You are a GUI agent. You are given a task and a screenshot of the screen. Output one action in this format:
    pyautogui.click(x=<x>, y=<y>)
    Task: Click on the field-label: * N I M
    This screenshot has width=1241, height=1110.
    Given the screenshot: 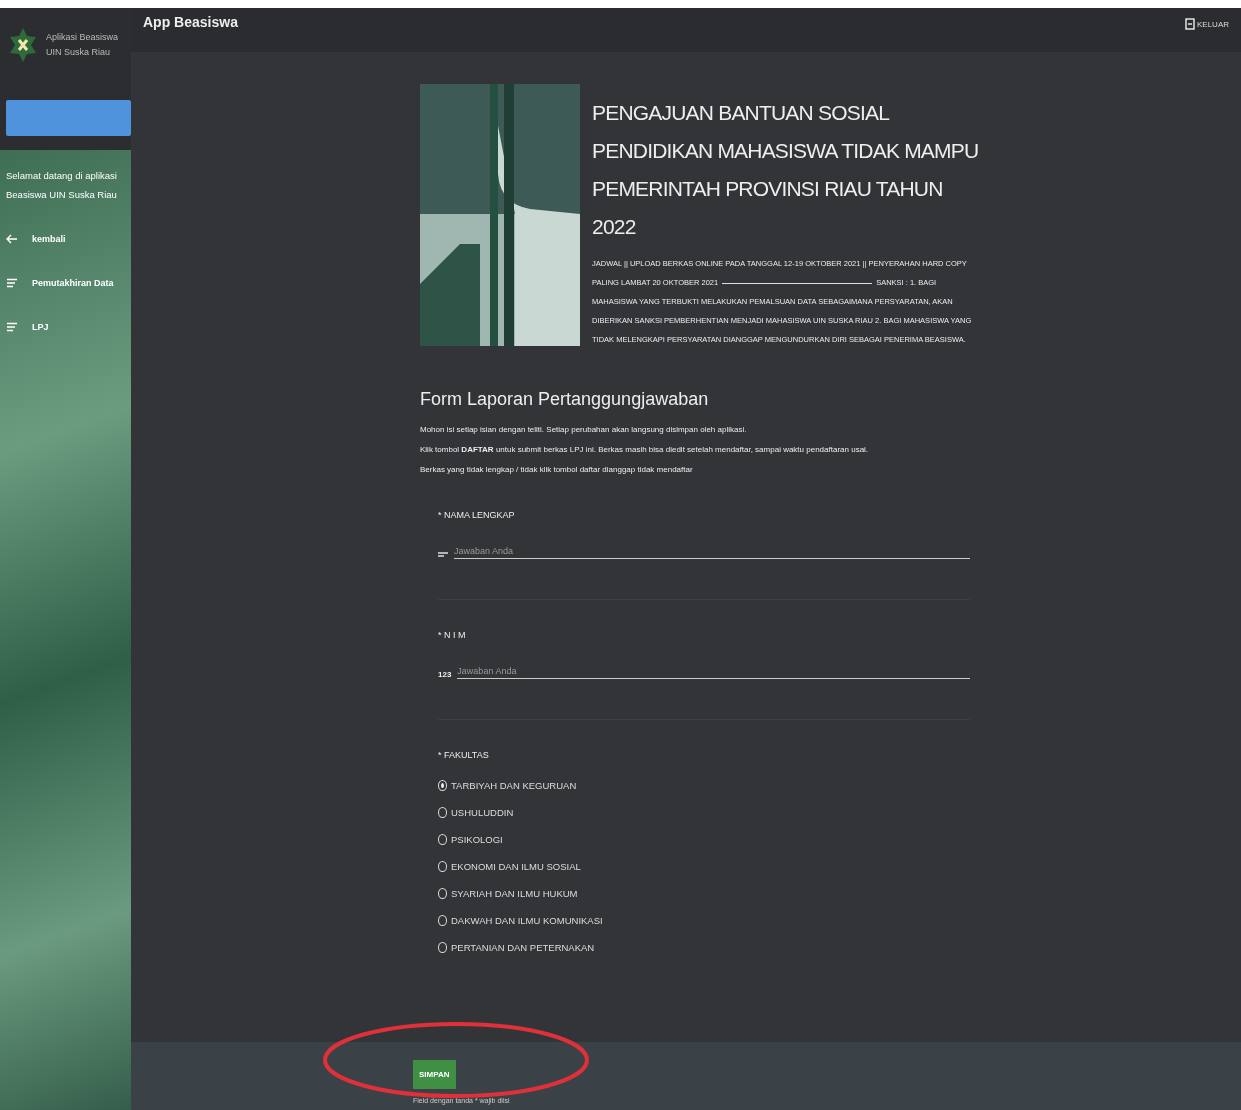 What is the action you would take?
    pyautogui.click(x=452, y=635)
    